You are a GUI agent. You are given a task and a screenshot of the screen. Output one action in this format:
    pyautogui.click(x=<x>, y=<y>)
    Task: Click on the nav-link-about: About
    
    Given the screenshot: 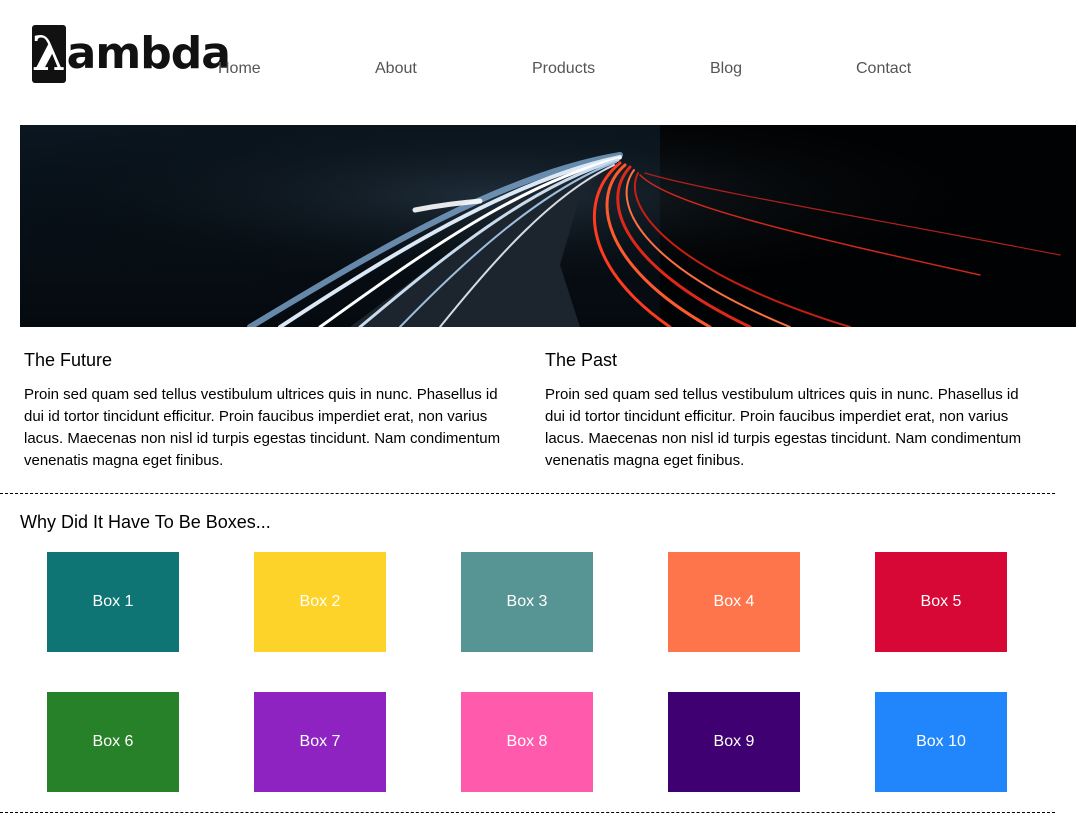 What is the action you would take?
    pyautogui.click(x=396, y=69)
    